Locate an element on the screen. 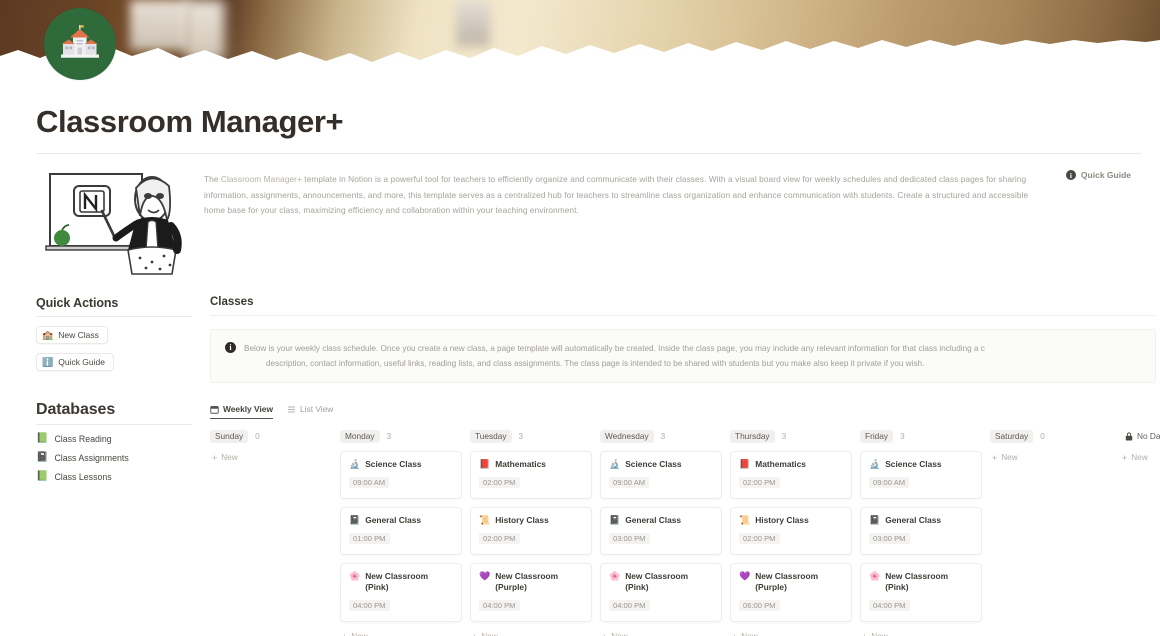 The width and height of the screenshot is (1160, 636). card-title-text: New Classroom (Pink) is located at coordinates (656, 582).